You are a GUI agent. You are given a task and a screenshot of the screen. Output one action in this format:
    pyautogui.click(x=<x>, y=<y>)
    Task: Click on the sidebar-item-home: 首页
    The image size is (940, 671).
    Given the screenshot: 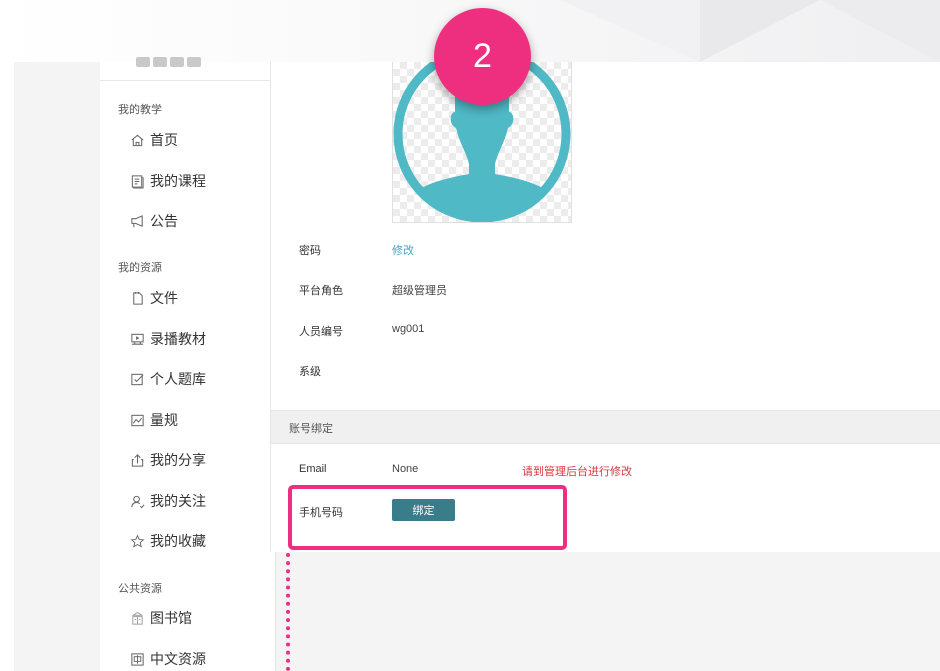 What is the action you would take?
    pyautogui.click(x=154, y=140)
    